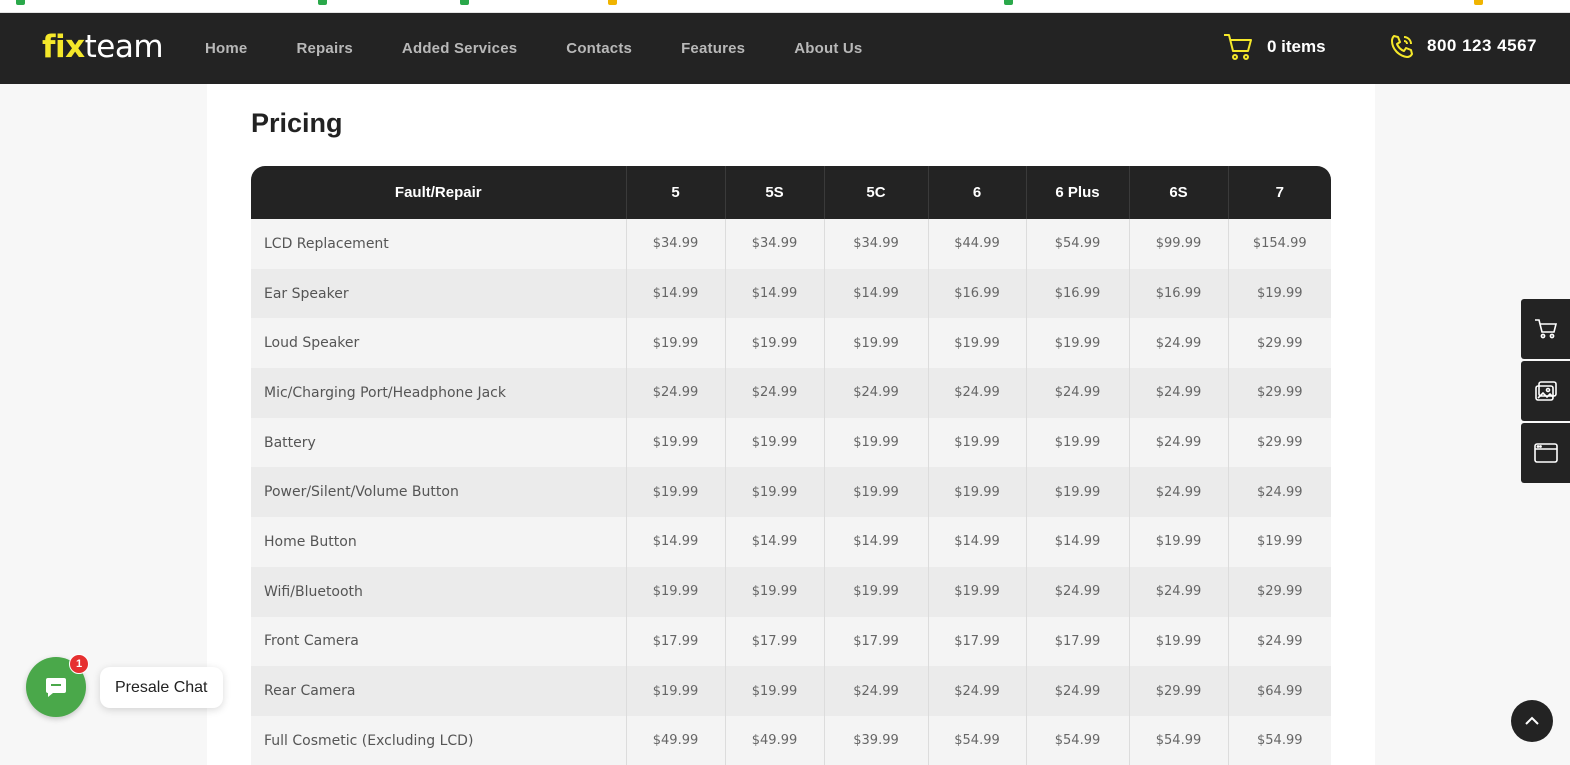 The height and width of the screenshot is (765, 1570). What do you see at coordinates (439, 244) in the screenshot?
I see `repair-name-cell: LCD Replacement` at bounding box center [439, 244].